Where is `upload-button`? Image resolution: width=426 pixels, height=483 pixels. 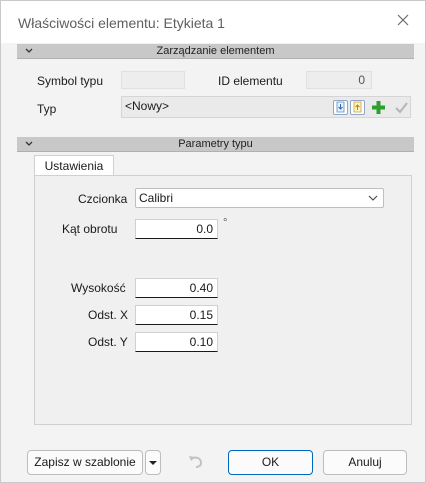 upload-button is located at coordinates (357, 107).